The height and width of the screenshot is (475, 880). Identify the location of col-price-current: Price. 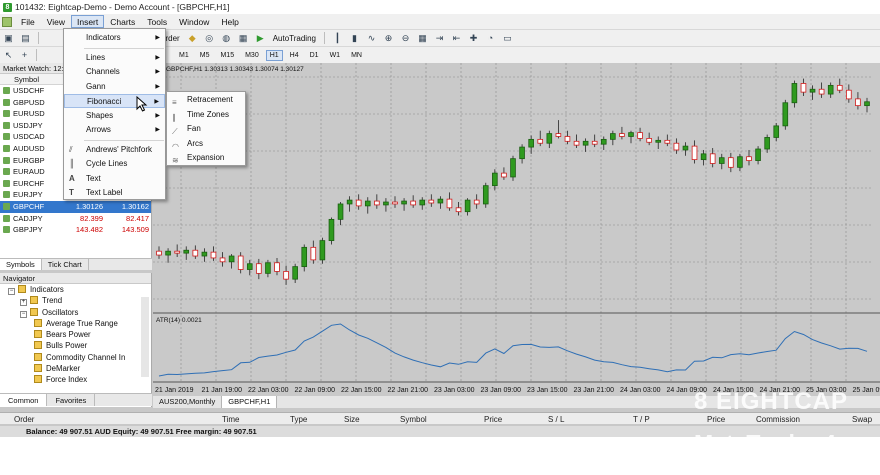
(716, 419).